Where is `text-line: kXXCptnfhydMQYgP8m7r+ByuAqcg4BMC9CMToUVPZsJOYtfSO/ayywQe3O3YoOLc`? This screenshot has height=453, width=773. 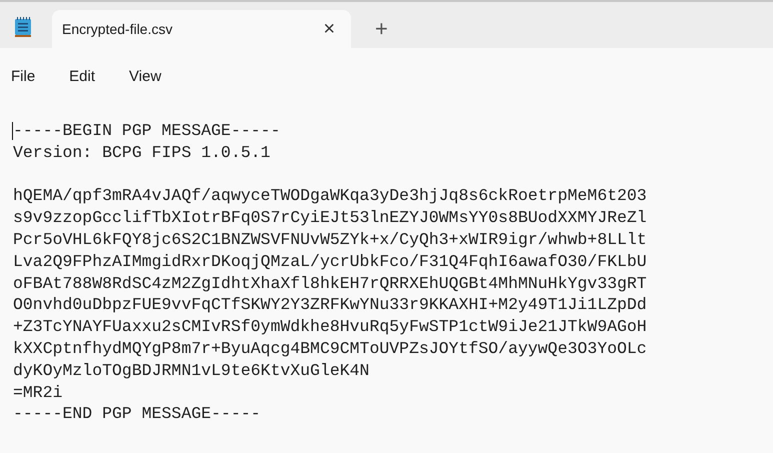
text-line: kXXCptnfhydMQYgP8m7r+ByuAqcg4BMC9CMToUVPZsJOYtfSO/ayywQe3O3YoOLc is located at coordinates (330, 349).